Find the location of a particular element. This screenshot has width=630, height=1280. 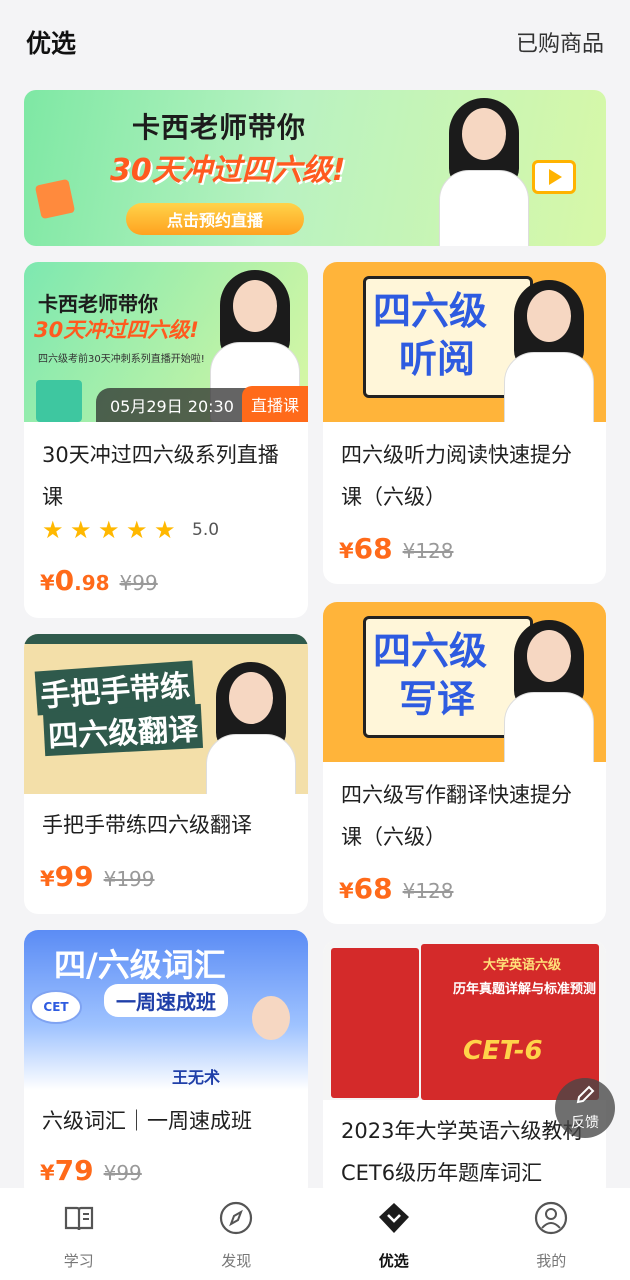

live-time-badge: 05月29日 20:30 is located at coordinates (172, 405).